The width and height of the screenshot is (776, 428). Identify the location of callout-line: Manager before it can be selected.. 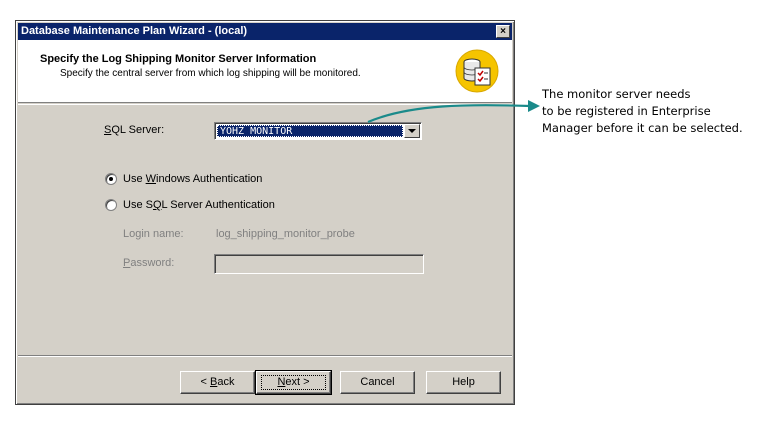
(642, 128).